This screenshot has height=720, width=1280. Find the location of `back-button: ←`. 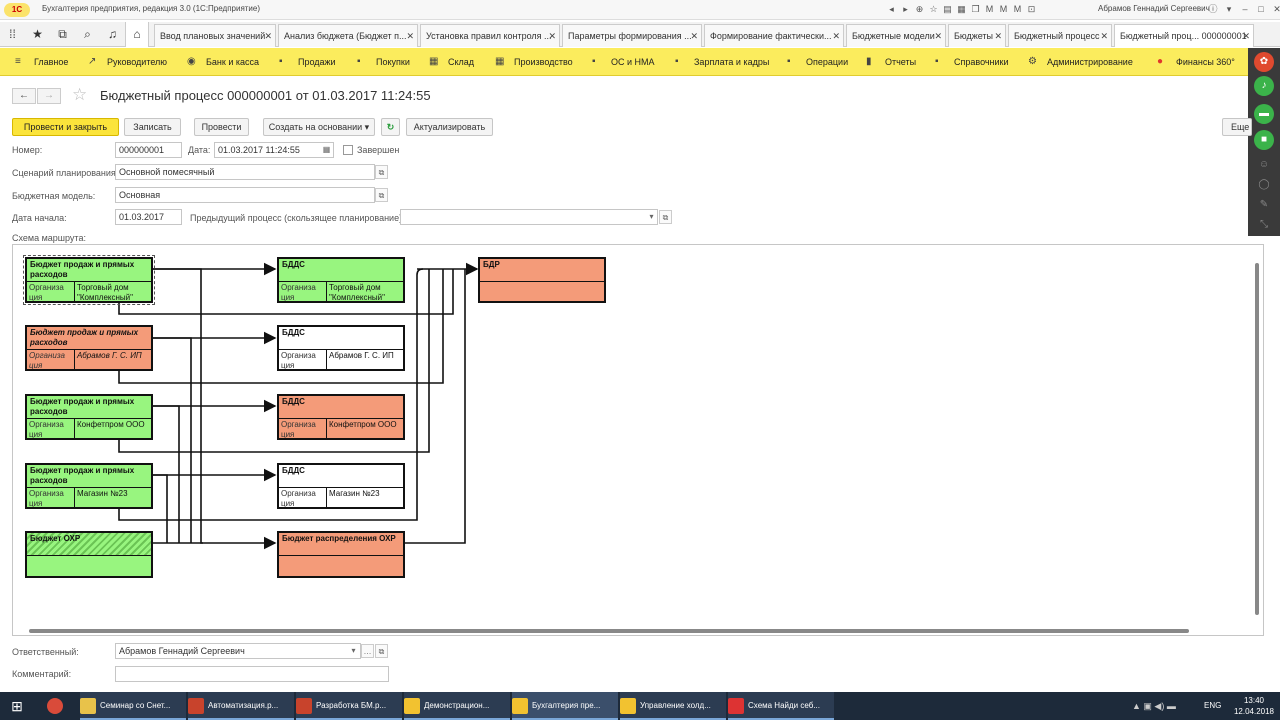

back-button: ← is located at coordinates (24, 96).